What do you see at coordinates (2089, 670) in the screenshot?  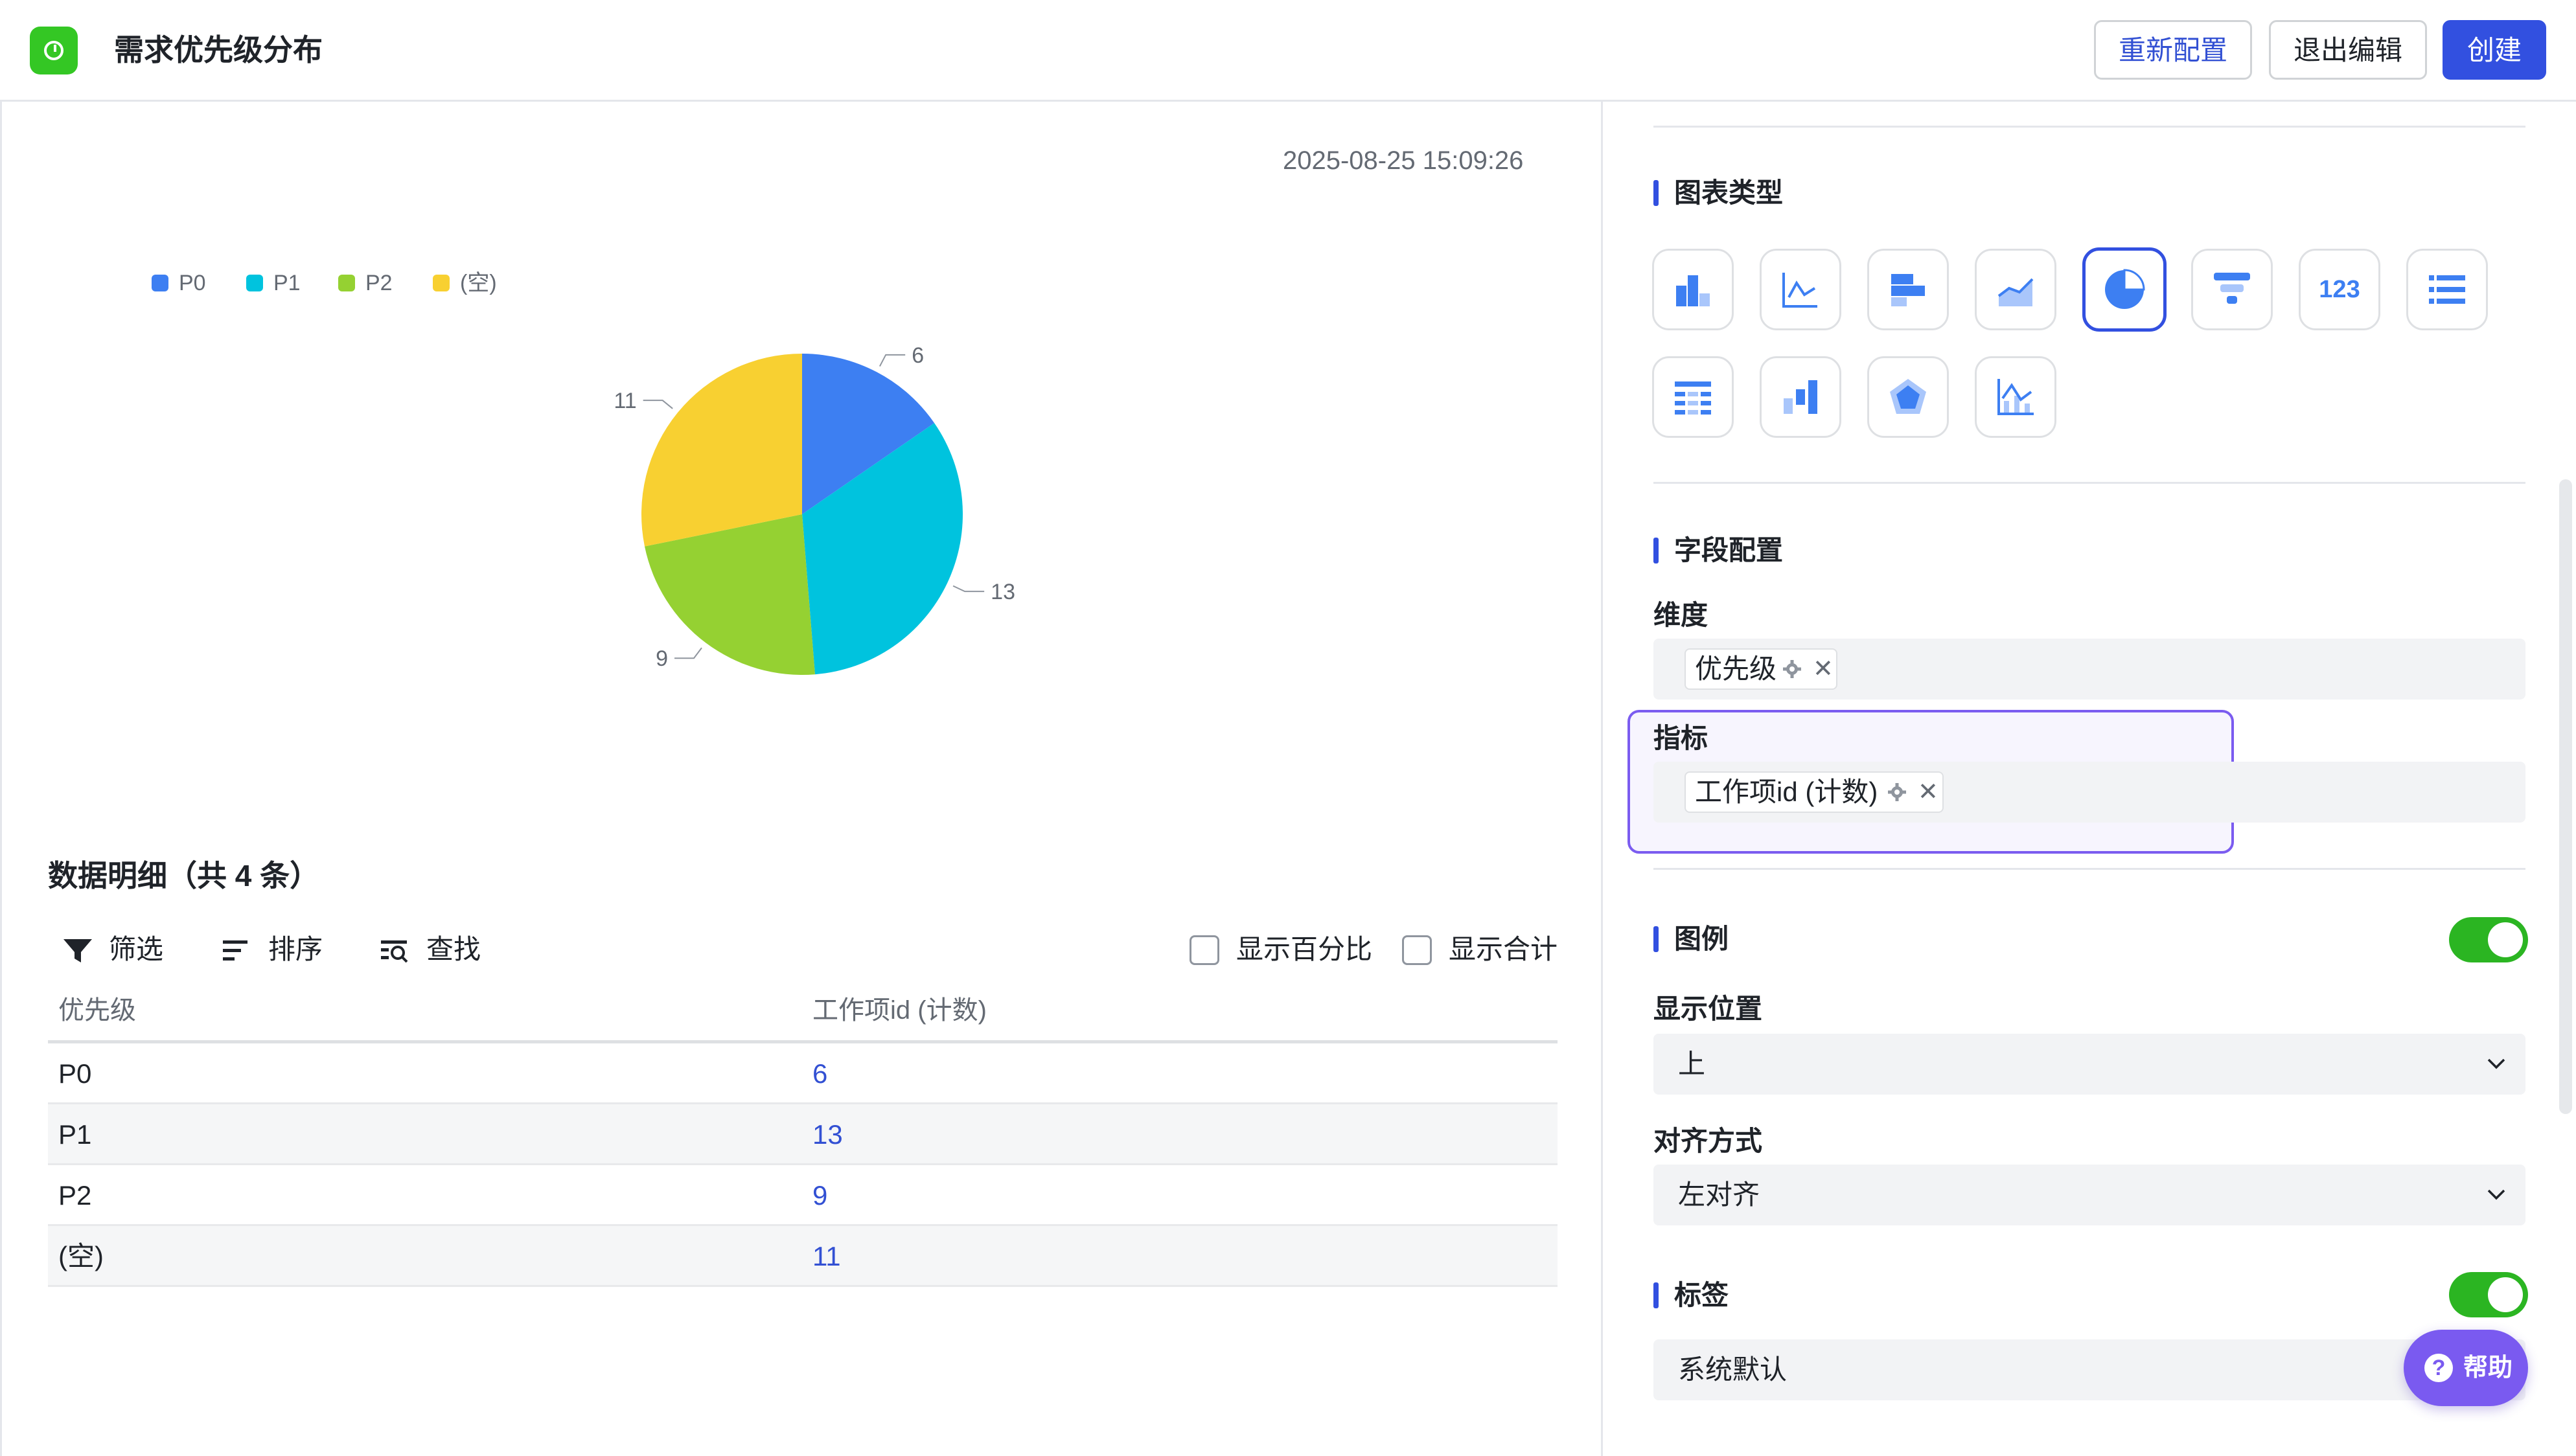 I see `dimension-drop-zone: 优先级 ✕` at bounding box center [2089, 670].